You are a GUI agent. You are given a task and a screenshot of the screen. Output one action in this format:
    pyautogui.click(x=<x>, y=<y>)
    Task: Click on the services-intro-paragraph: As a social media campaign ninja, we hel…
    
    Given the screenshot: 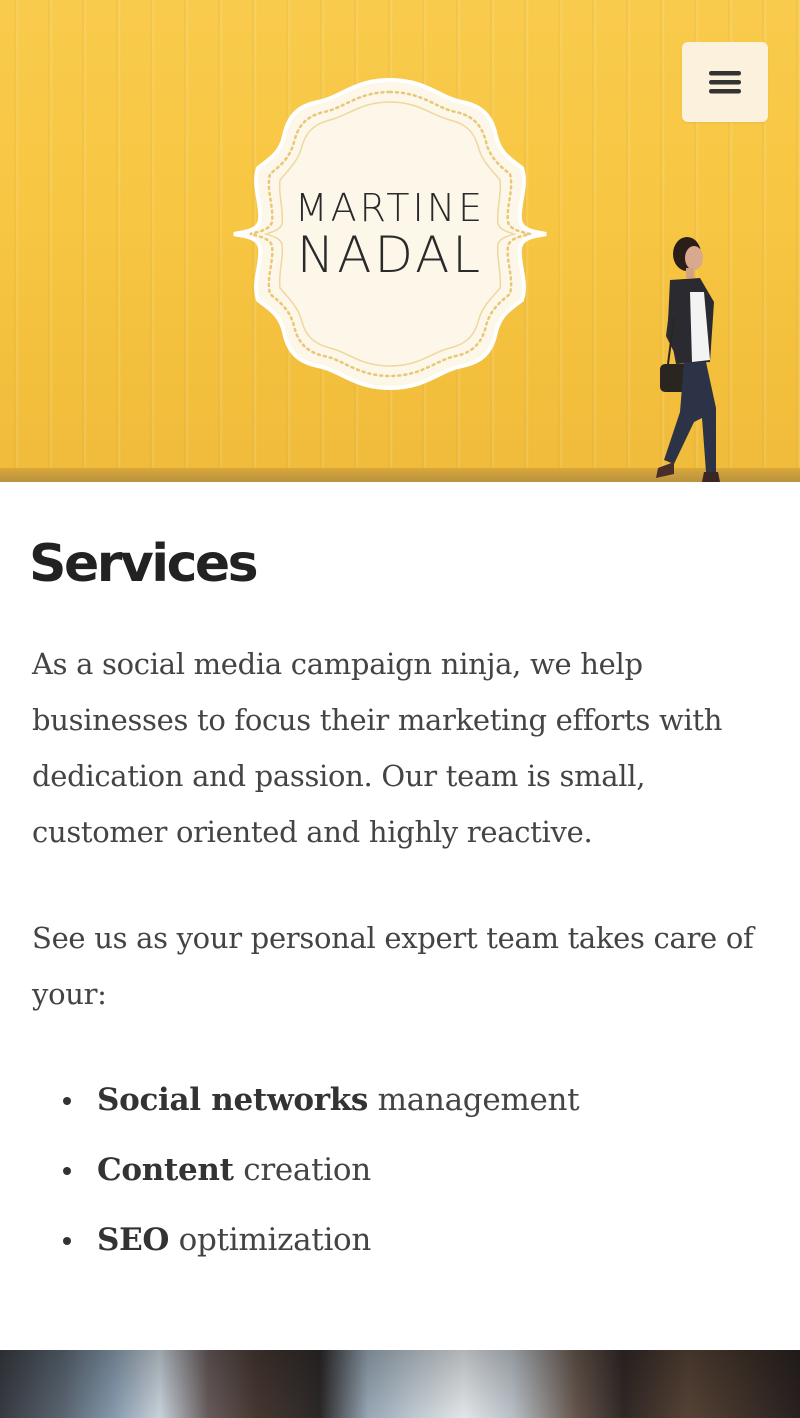 What is the action you would take?
    pyautogui.click(x=377, y=748)
    